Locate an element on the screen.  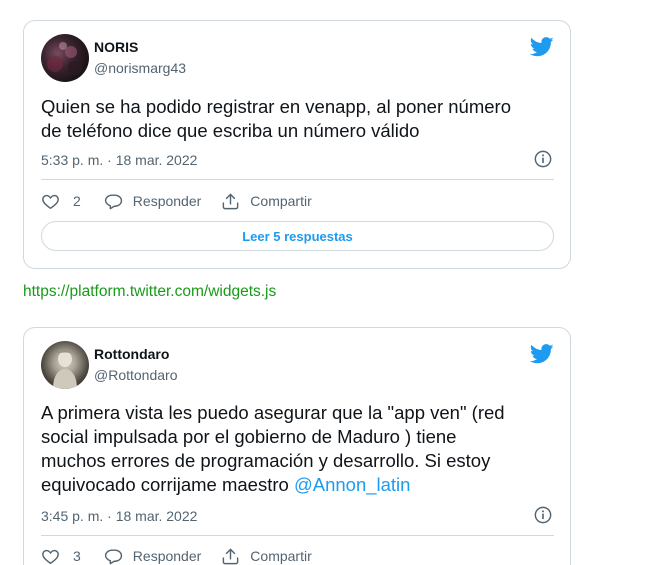
like-count: 3 is located at coordinates (77, 556).